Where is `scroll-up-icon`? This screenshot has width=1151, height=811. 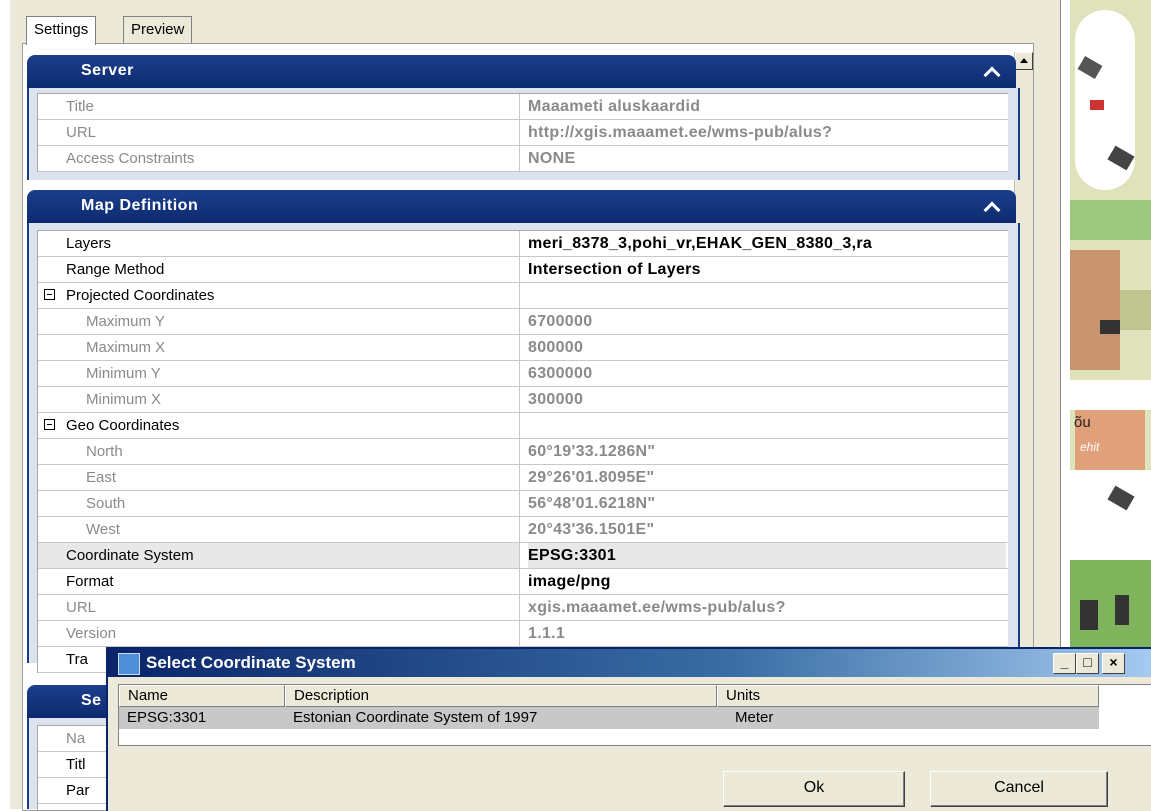 scroll-up-icon is located at coordinates (1024, 61).